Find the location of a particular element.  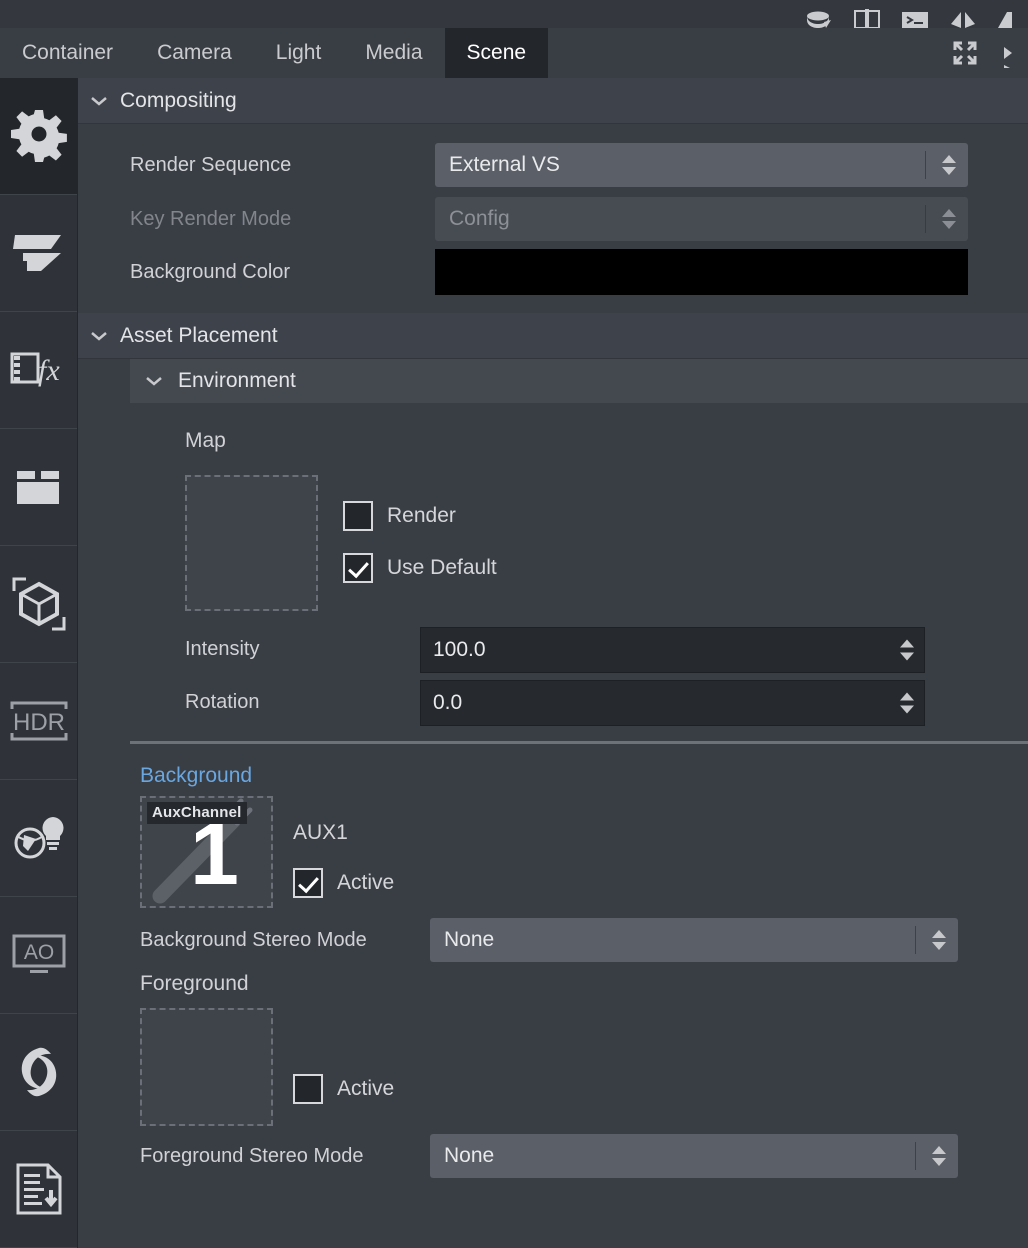

row-intensity: Intensity 100.0 is located at coordinates (553, 649).